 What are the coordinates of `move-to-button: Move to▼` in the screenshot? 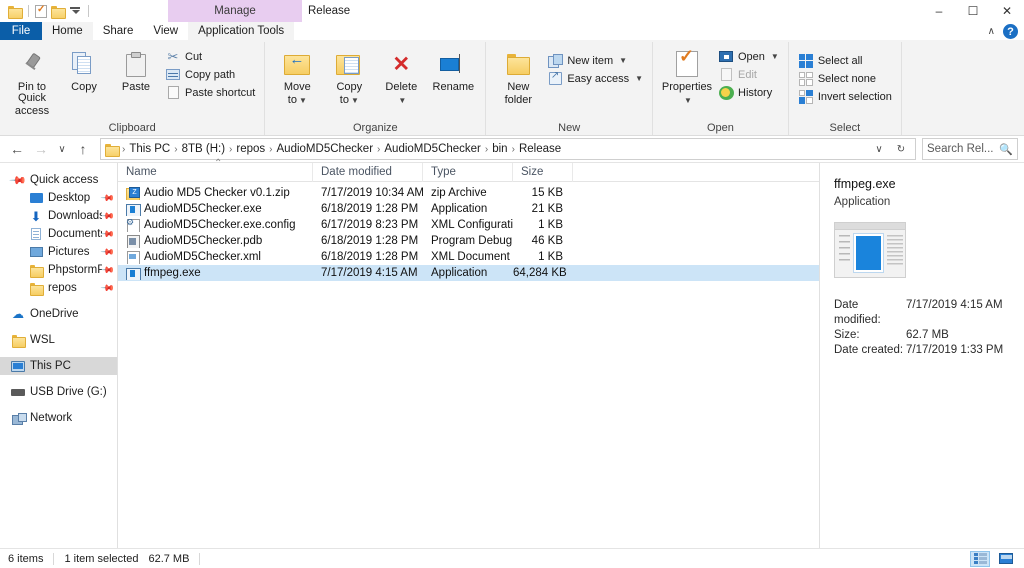 It's located at (297, 77).